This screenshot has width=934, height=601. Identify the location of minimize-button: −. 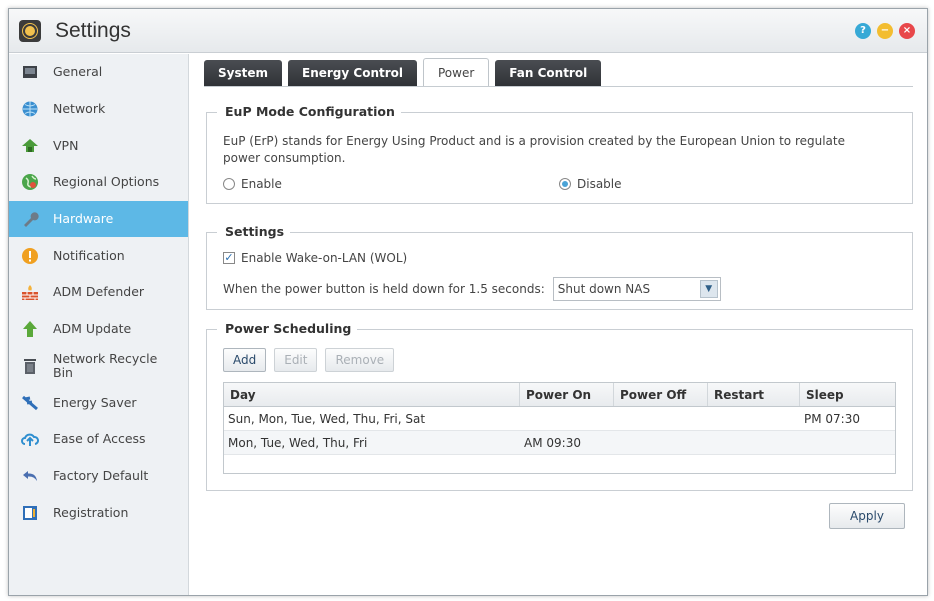
(885, 30).